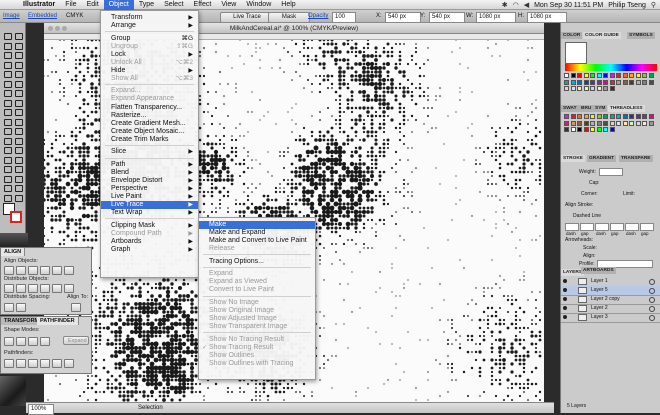 This screenshot has height=415, width=660. Describe the element at coordinates (288, 5) in the screenshot. I see `menu-help: Help` at that location.